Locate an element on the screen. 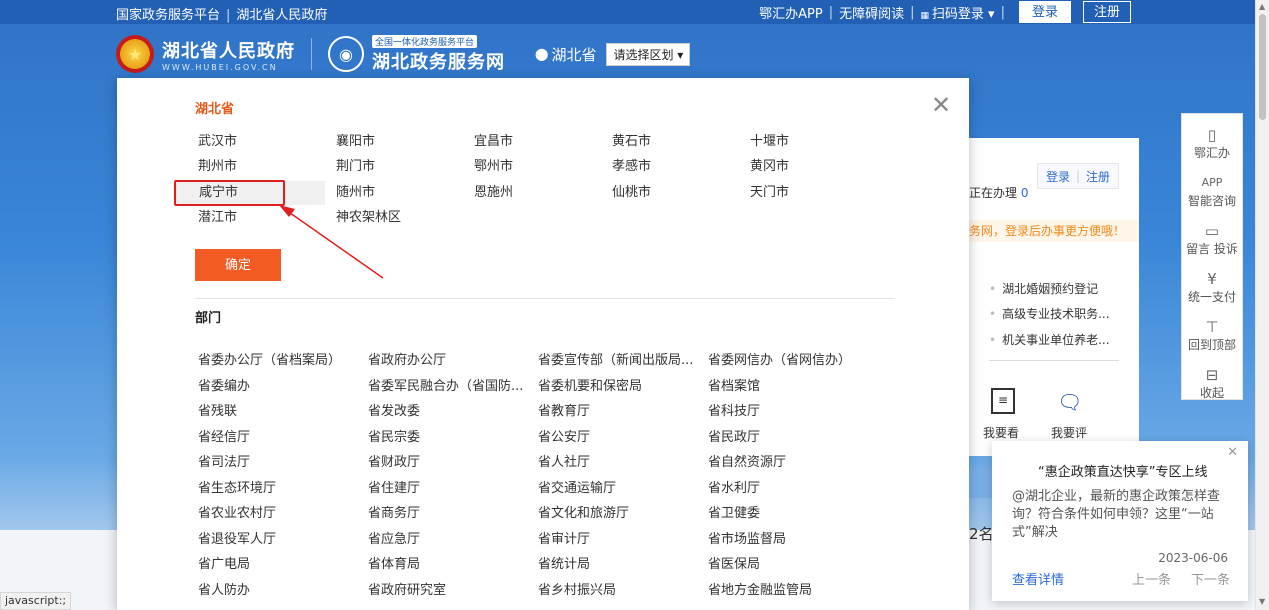 The width and height of the screenshot is (1269, 610). city-option: 恩施州 is located at coordinates (492, 193).